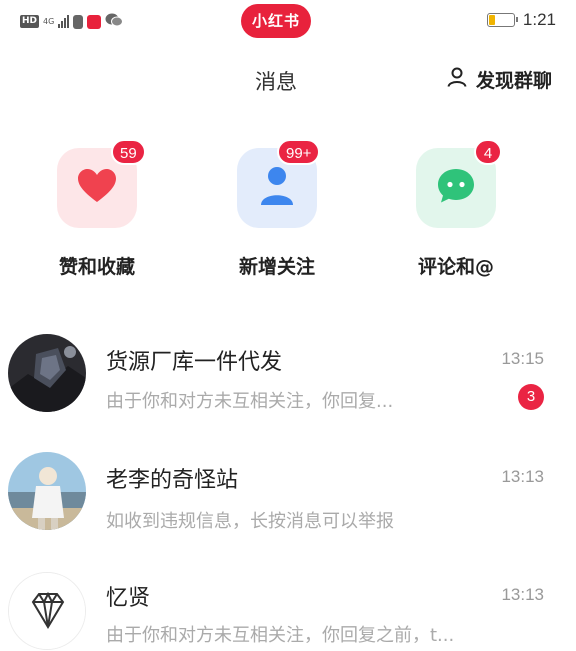 The image size is (576, 651). Describe the element at coordinates (488, 152) in the screenshot. I see `comments-badge: 4` at that location.